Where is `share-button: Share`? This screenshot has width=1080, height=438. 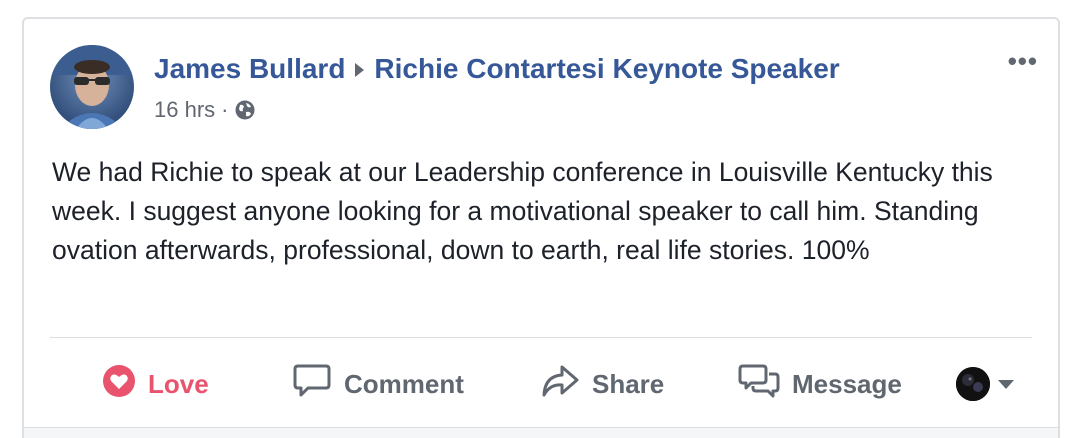
share-button: Share is located at coordinates (602, 384).